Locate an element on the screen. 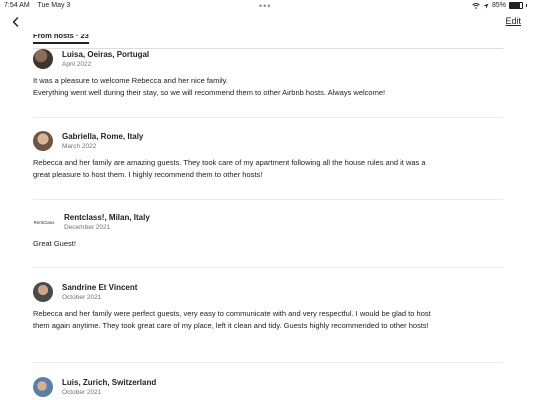  status-bar: 7:54 AM Tue May 3 ••• 85% is located at coordinates (266, 6).